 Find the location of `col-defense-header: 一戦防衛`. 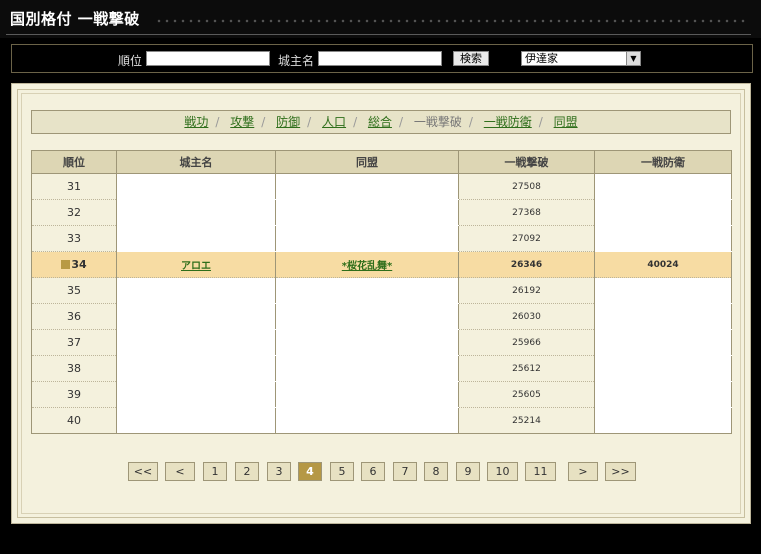

col-defense-header: 一戦防衛 is located at coordinates (663, 162).